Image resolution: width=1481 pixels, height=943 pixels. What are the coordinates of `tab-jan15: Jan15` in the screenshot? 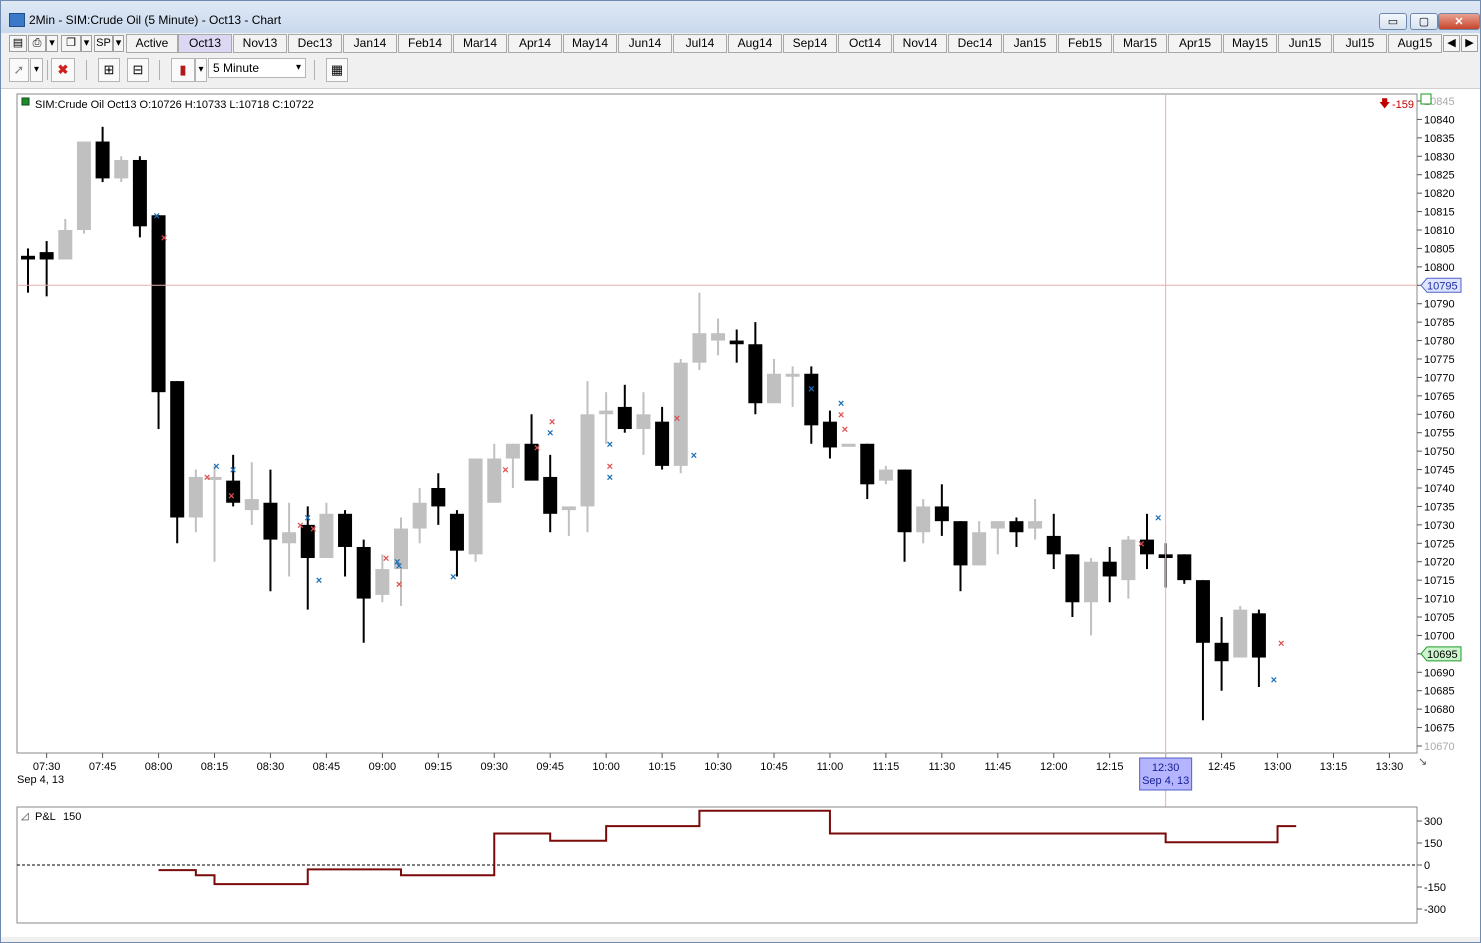 It's located at (1030, 43).